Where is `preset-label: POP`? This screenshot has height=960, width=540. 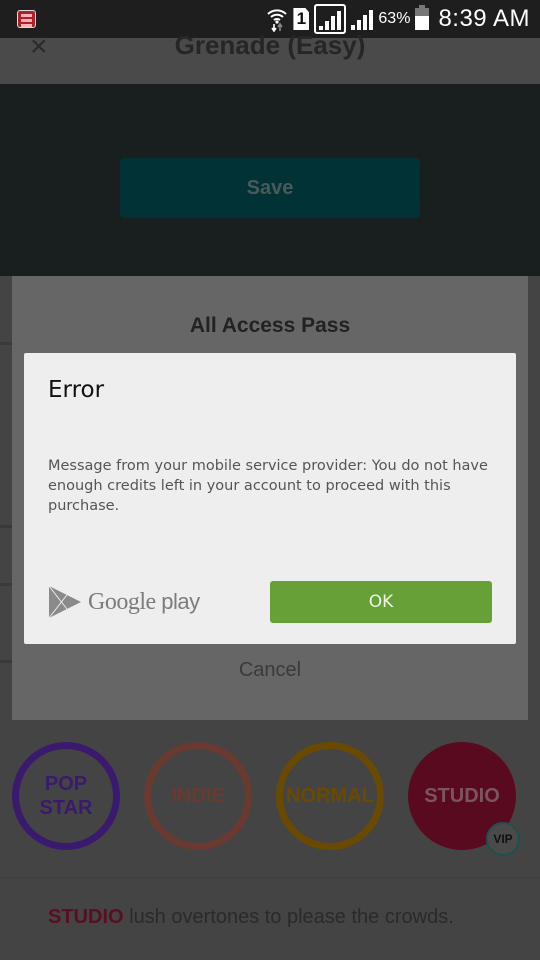
preset-label: POP is located at coordinates (66, 784).